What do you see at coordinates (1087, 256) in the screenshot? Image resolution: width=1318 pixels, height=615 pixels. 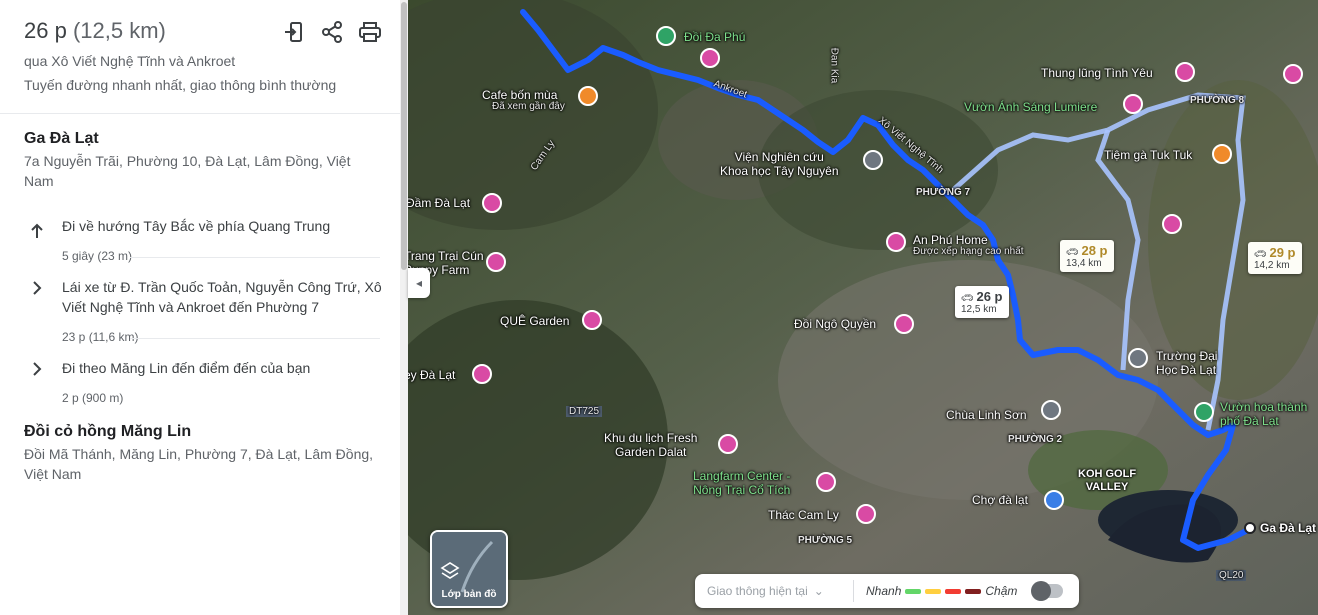 I see `route-card-alt-1: 🚗︎ 28 p 13,4 km` at bounding box center [1087, 256].